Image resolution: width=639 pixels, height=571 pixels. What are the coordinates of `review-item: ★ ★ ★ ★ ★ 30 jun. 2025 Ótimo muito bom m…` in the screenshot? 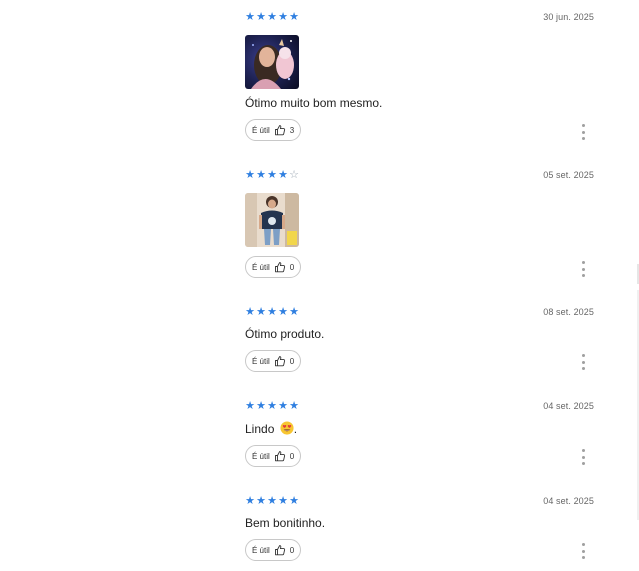 It's located at (421, 78).